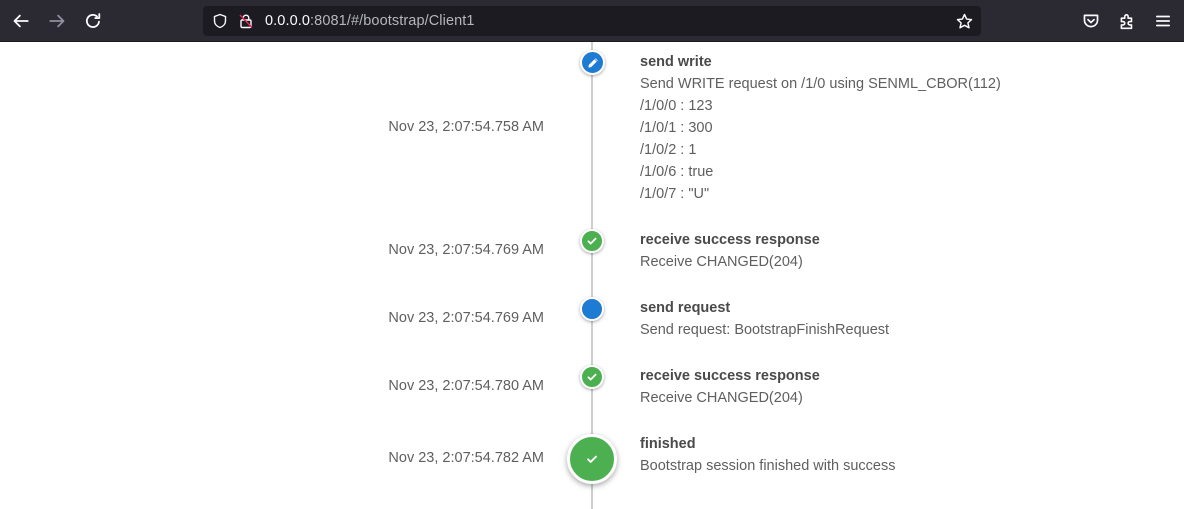  What do you see at coordinates (765, 330) in the screenshot?
I see `event-detail-line: Send request: BootstrapFinishRequest` at bounding box center [765, 330].